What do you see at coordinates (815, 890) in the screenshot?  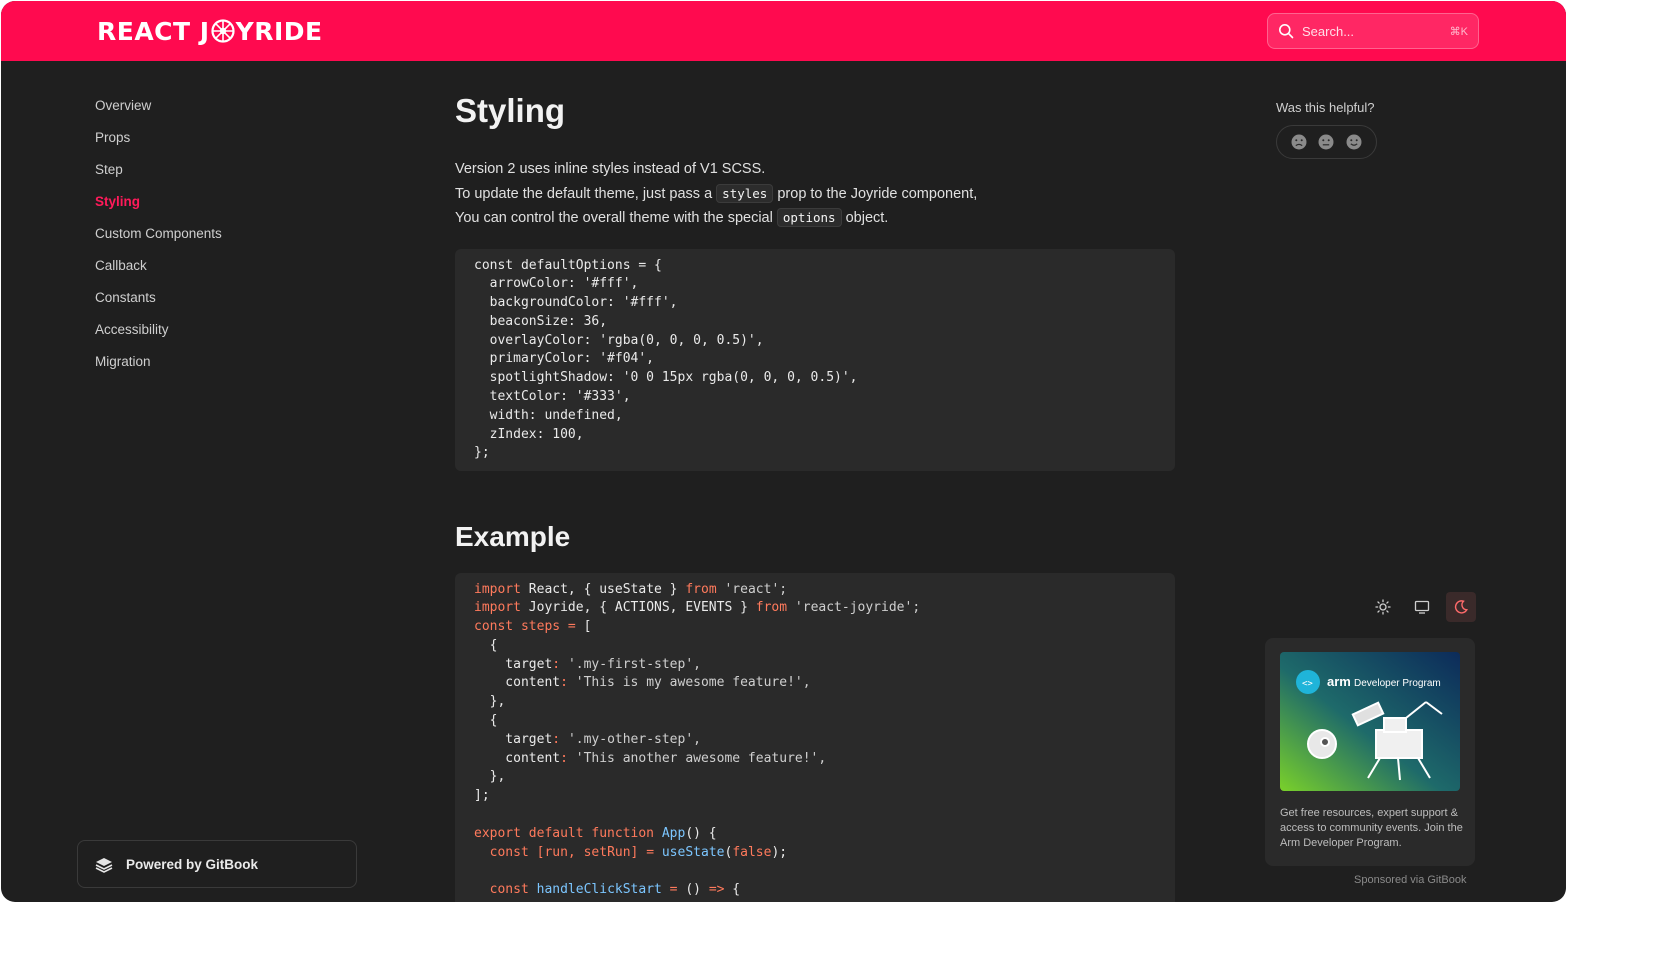 I see `code-line: const handleClickStart = () => {` at bounding box center [815, 890].